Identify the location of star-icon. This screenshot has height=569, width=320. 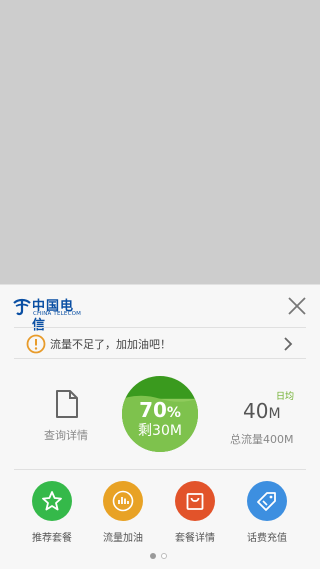
(52, 501).